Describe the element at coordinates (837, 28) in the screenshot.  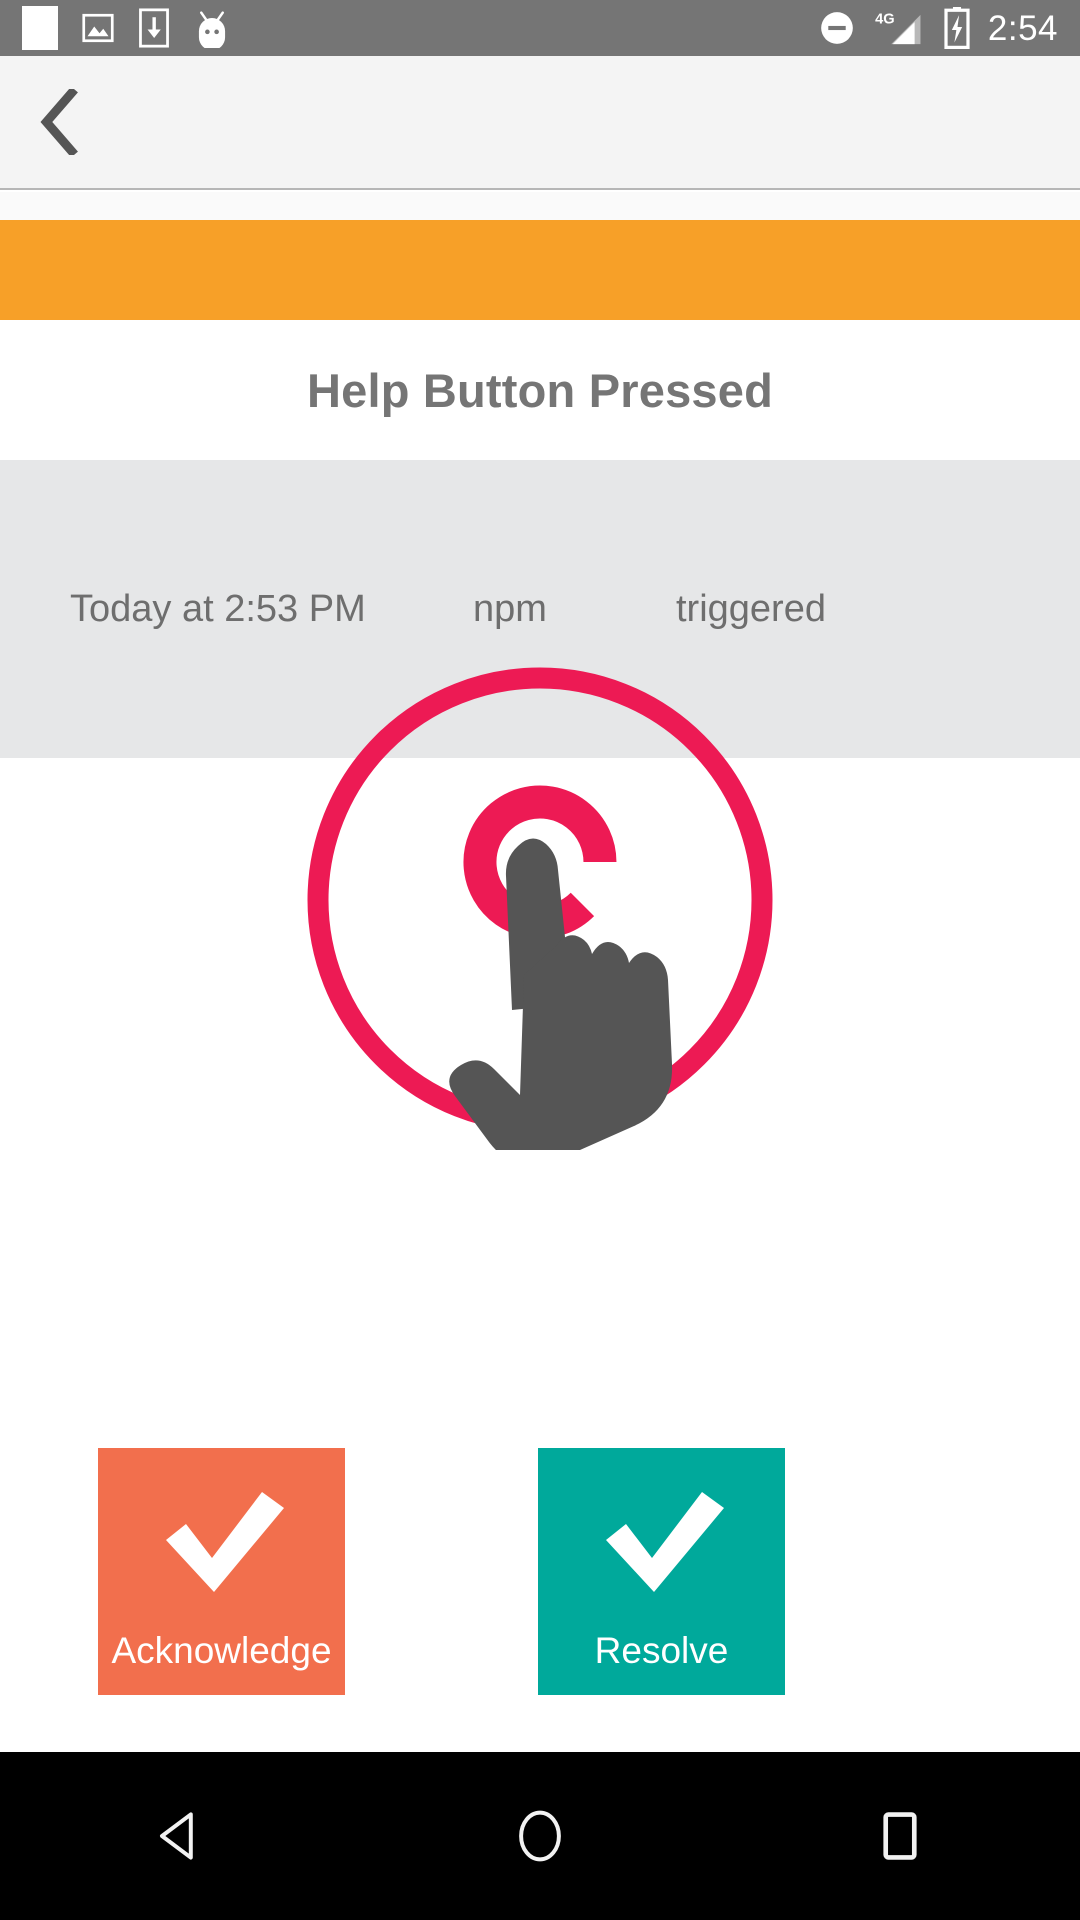
I see `do-not-disturb-icon` at that location.